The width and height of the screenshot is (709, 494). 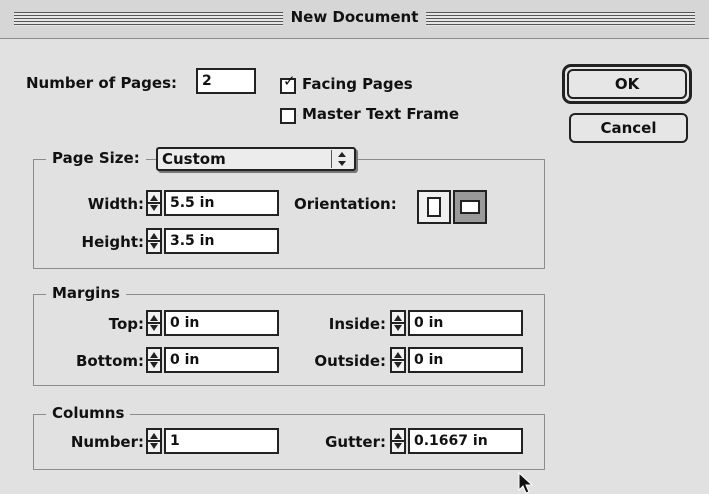 What do you see at coordinates (194, 159) in the screenshot?
I see `page-size-selected: Custom` at bounding box center [194, 159].